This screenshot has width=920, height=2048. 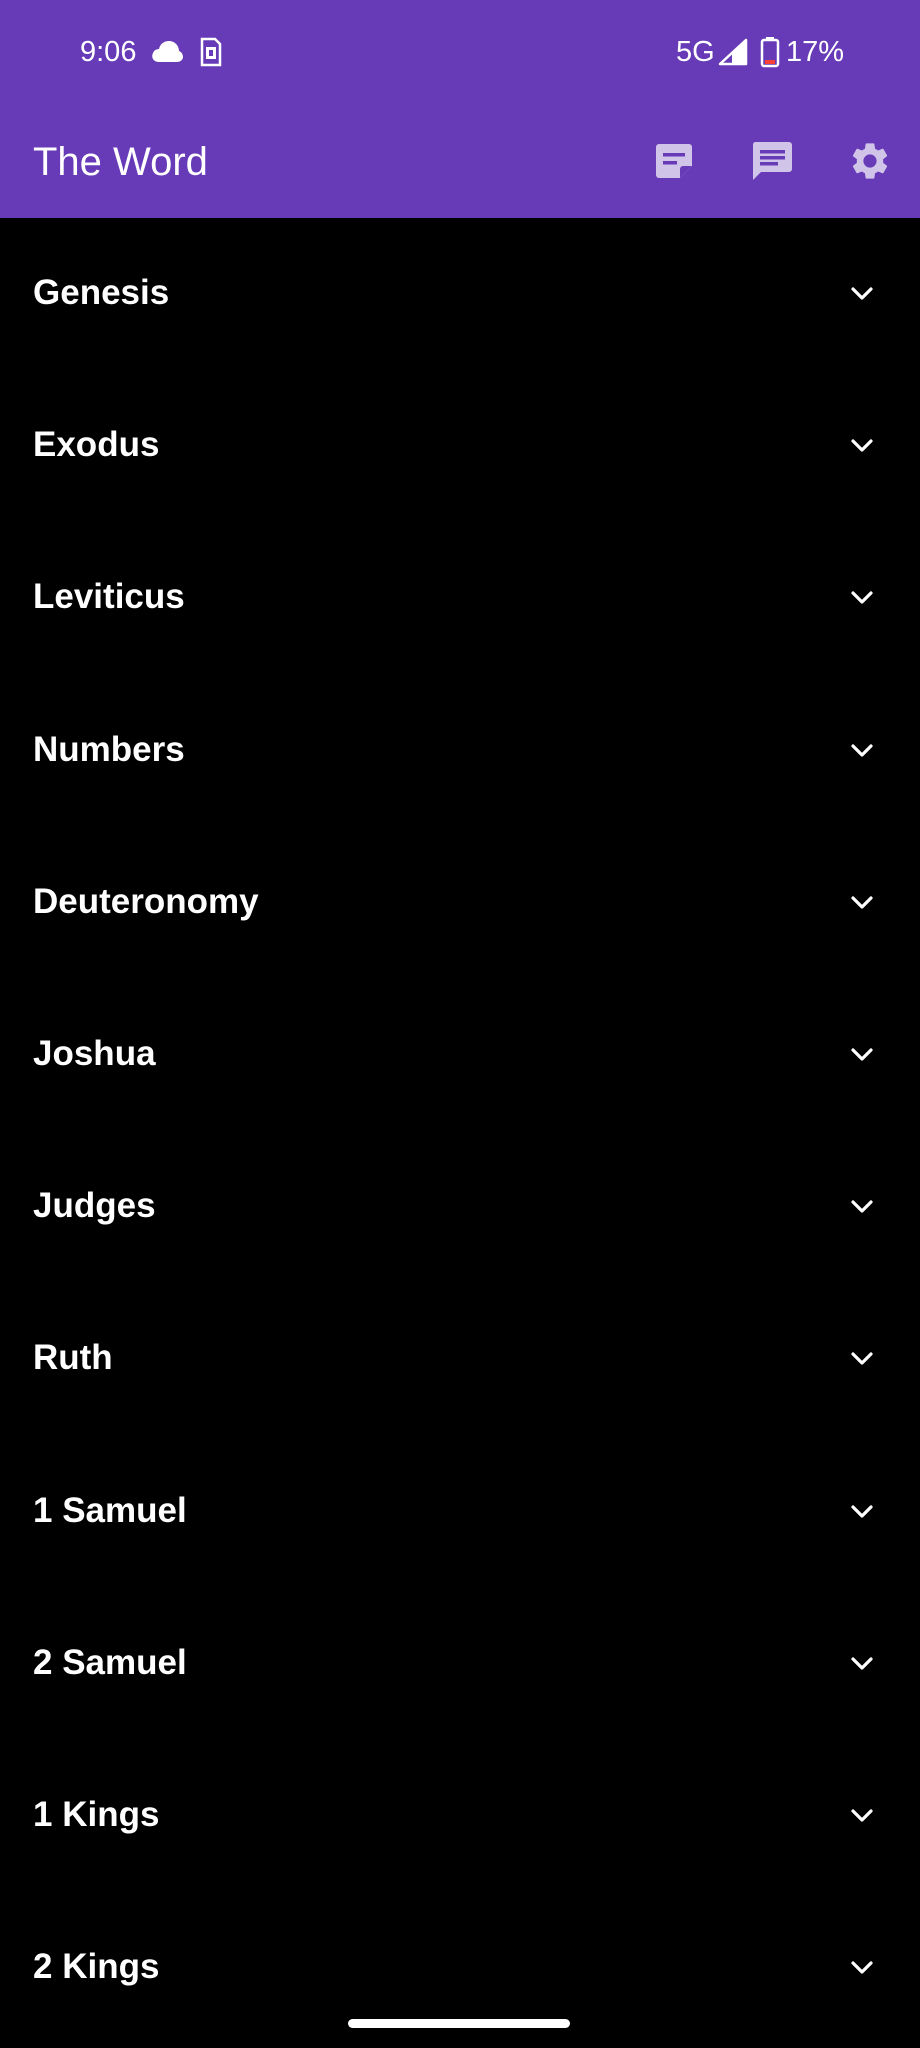 What do you see at coordinates (109, 749) in the screenshot?
I see `book-label: Numbers` at bounding box center [109, 749].